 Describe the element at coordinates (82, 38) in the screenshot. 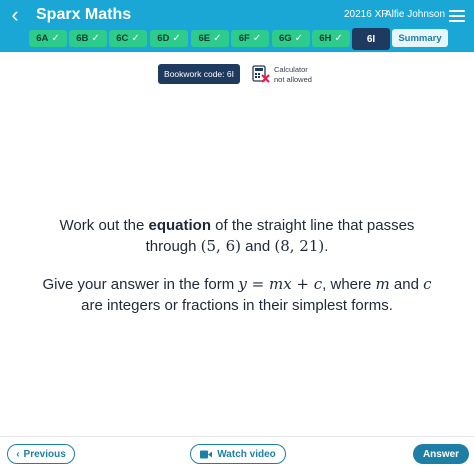

I see `tab-label: 6B` at that location.